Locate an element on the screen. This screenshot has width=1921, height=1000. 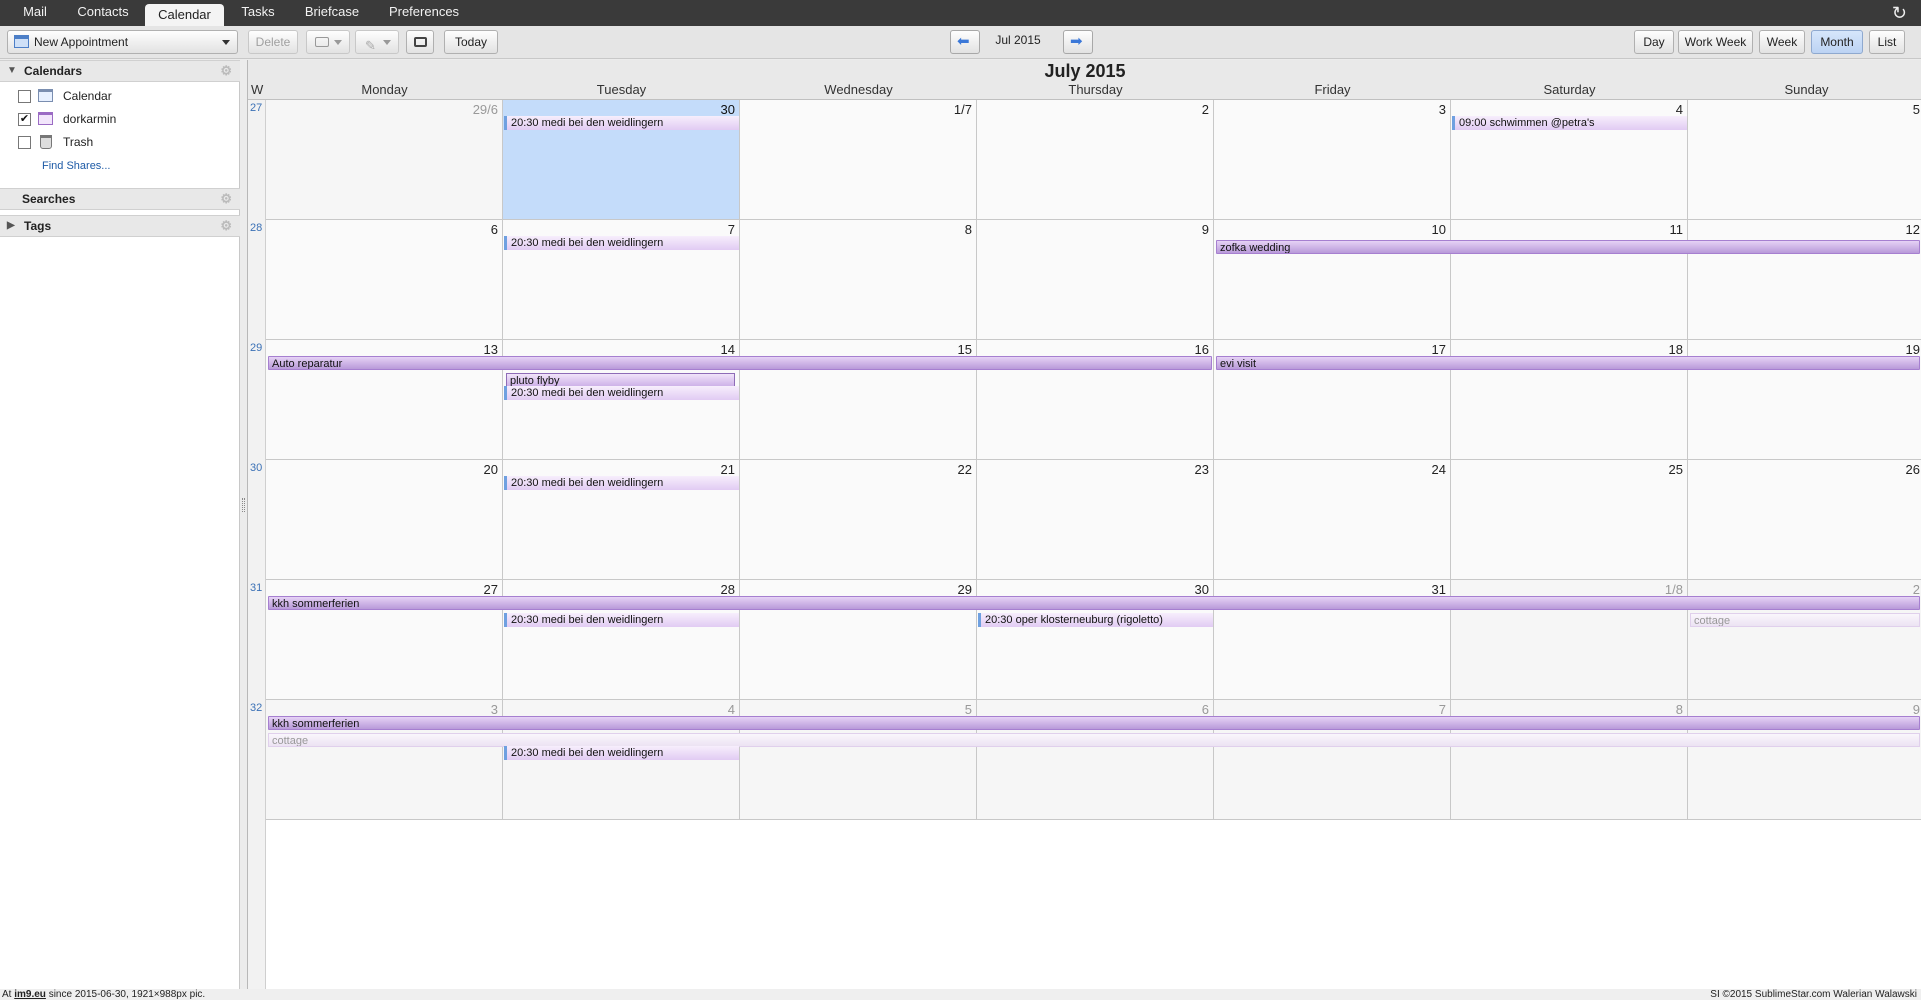
today-button: Today is located at coordinates (471, 42).